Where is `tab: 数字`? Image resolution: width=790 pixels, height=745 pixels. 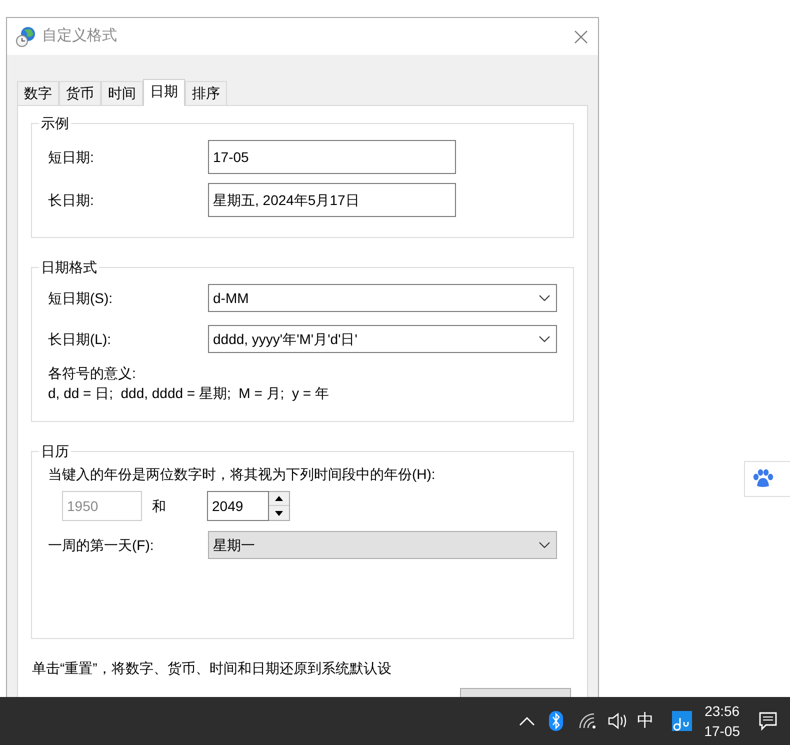
tab: 数字 is located at coordinates (38, 93).